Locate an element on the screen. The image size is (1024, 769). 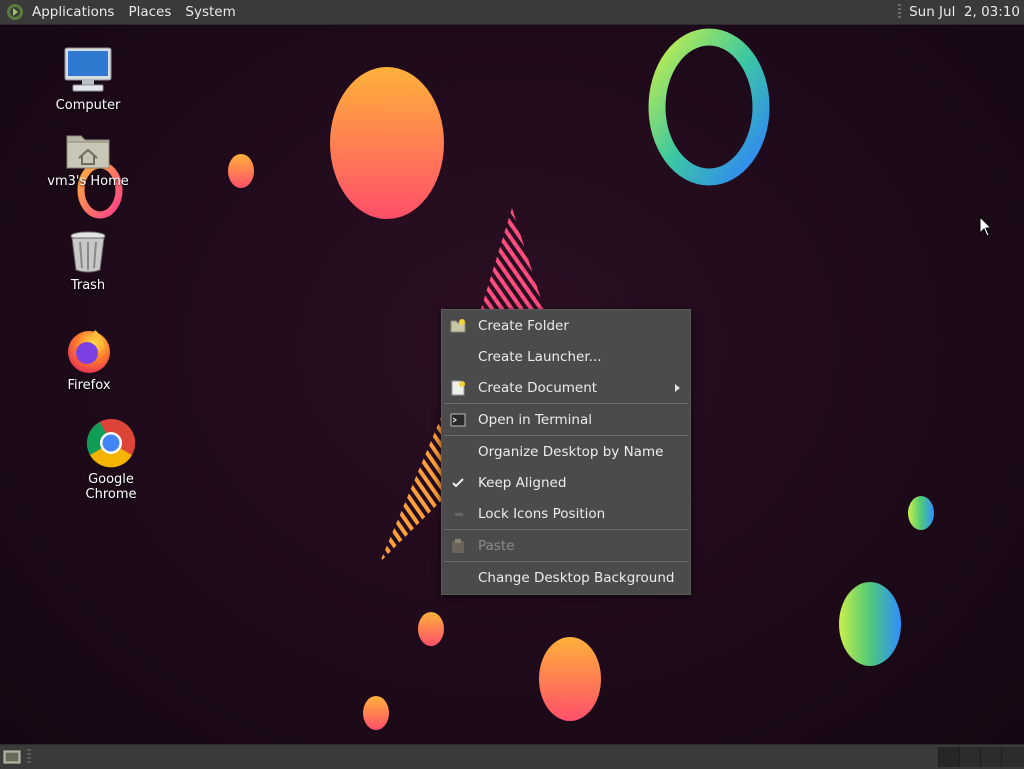
folder-new-icon is located at coordinates (458, 326).